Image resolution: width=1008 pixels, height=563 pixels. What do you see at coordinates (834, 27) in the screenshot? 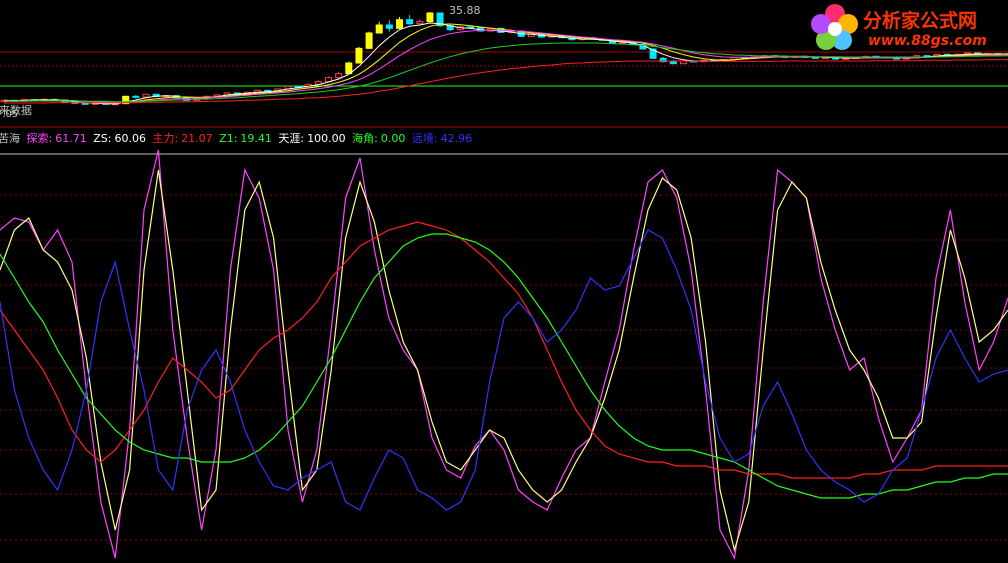
I see `flower-logo-icon` at bounding box center [834, 27].